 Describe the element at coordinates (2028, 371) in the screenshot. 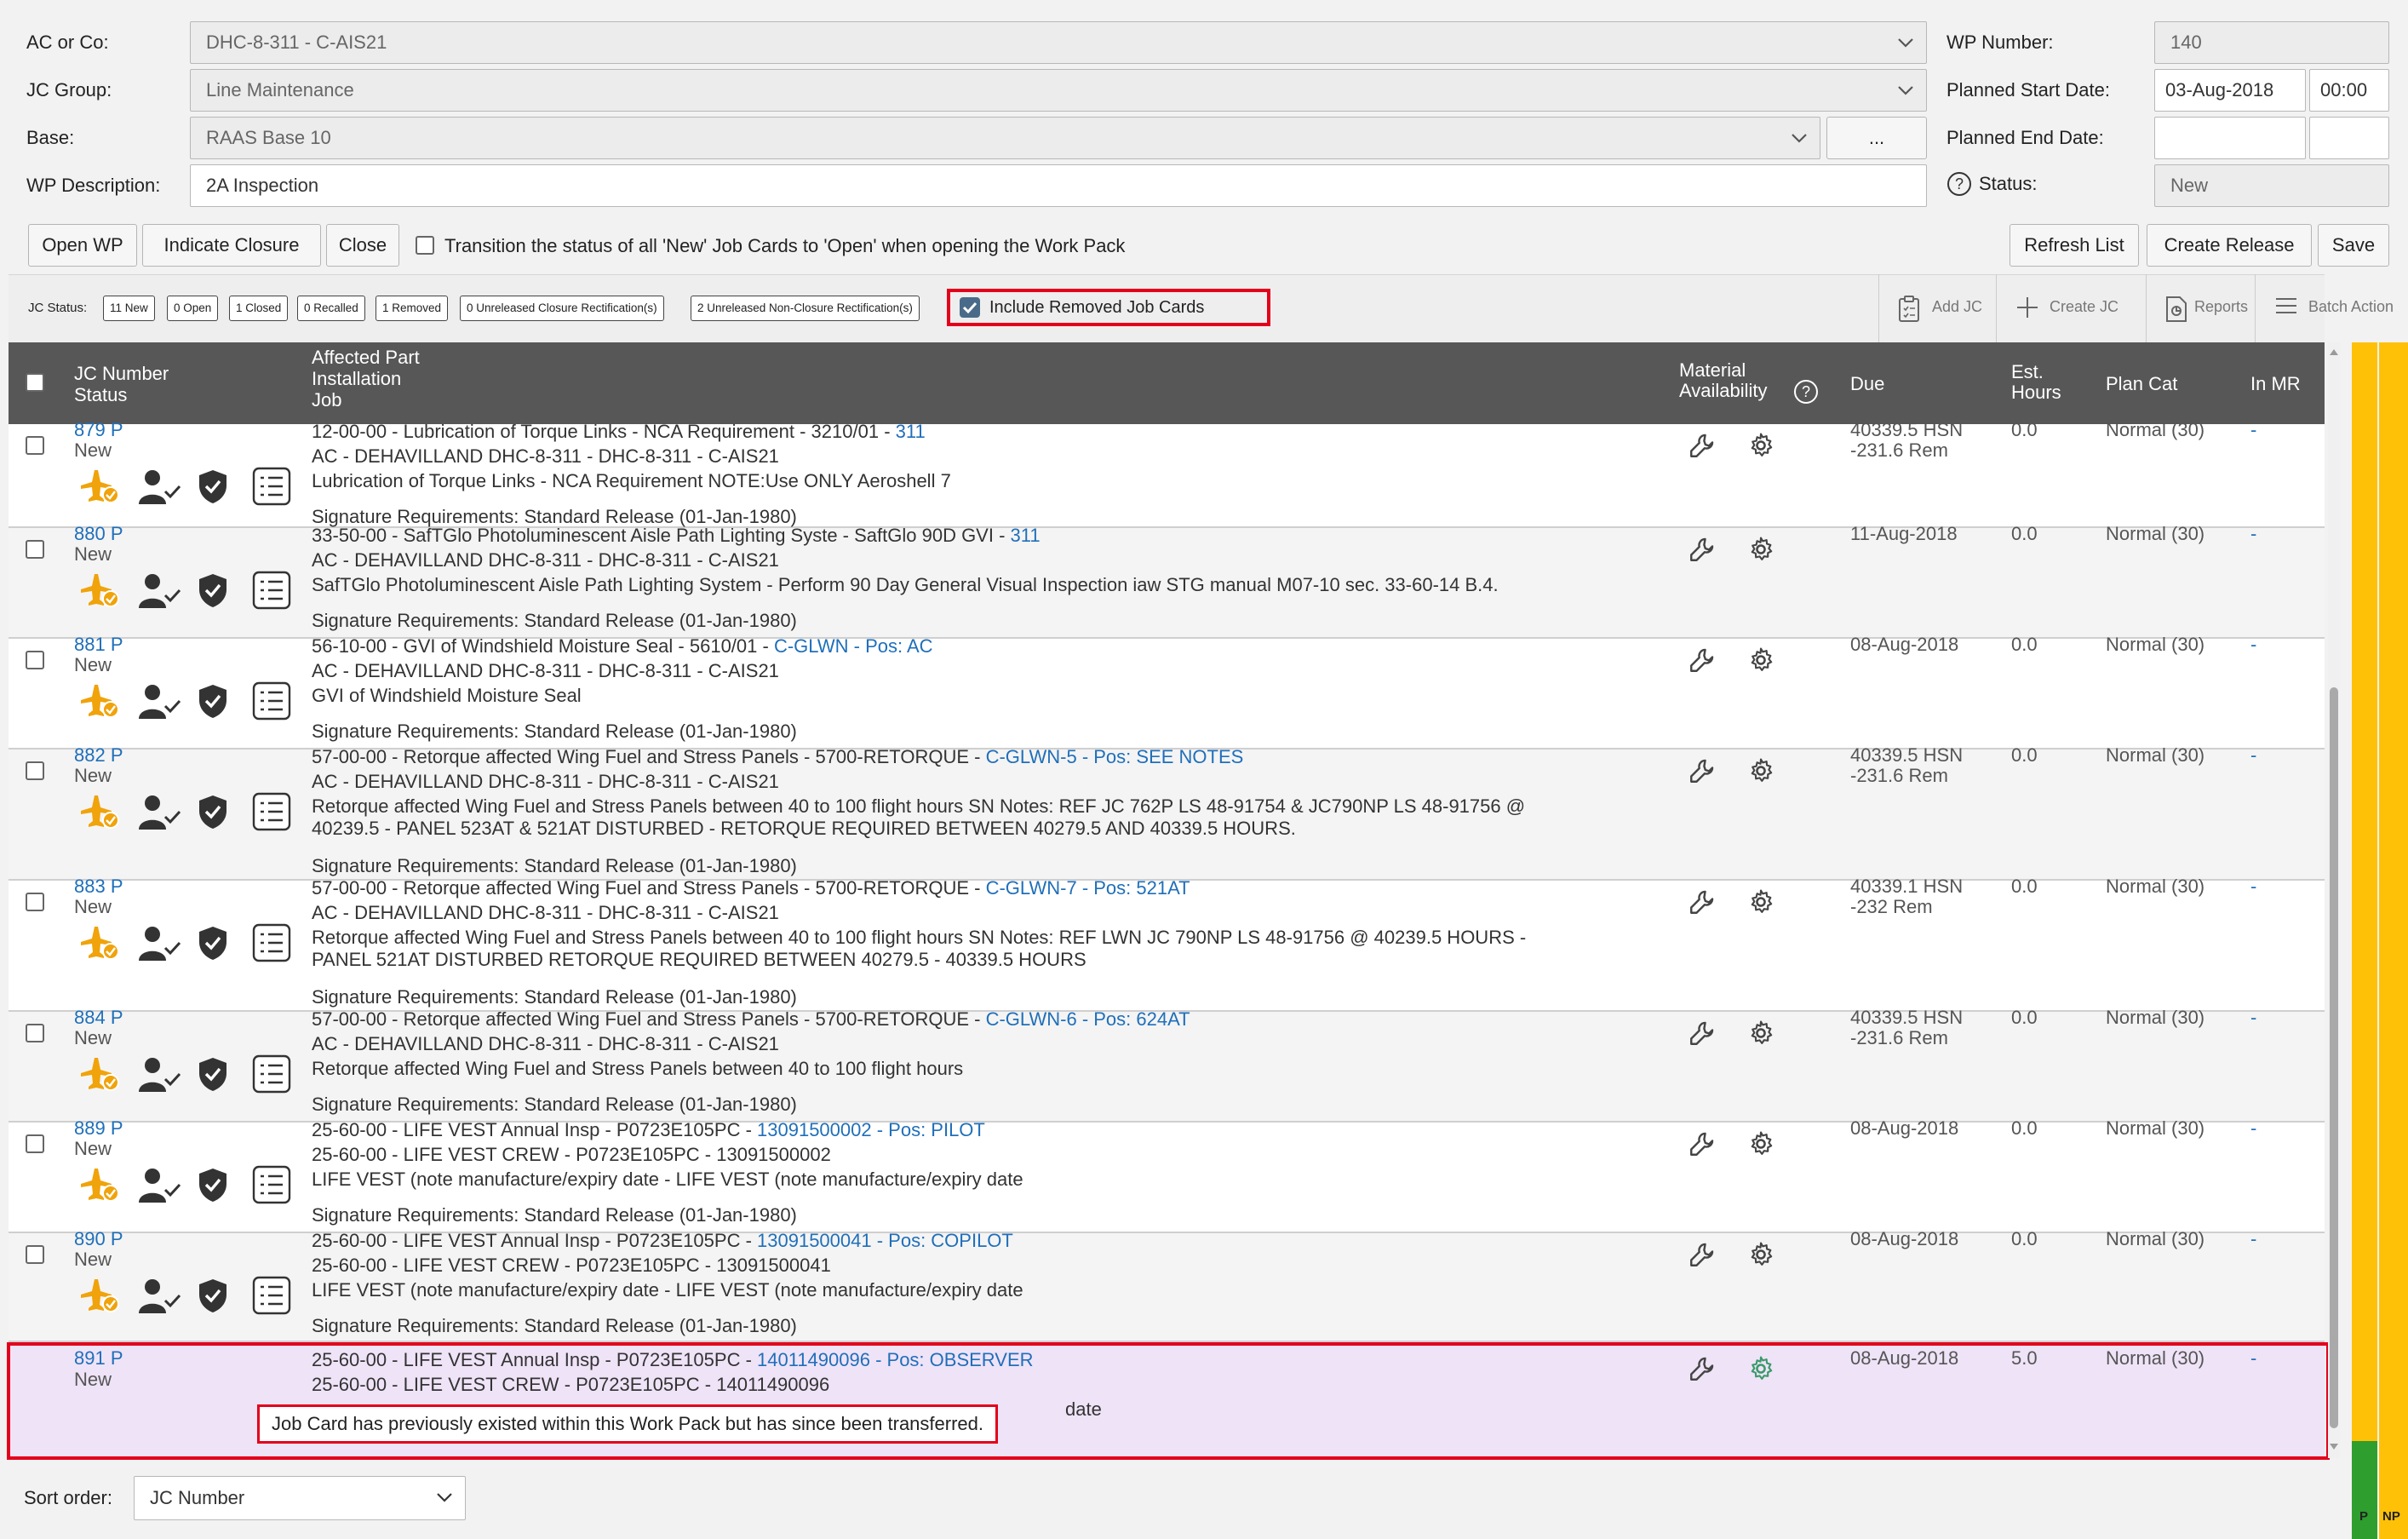

I see `col-est: Est.` at that location.